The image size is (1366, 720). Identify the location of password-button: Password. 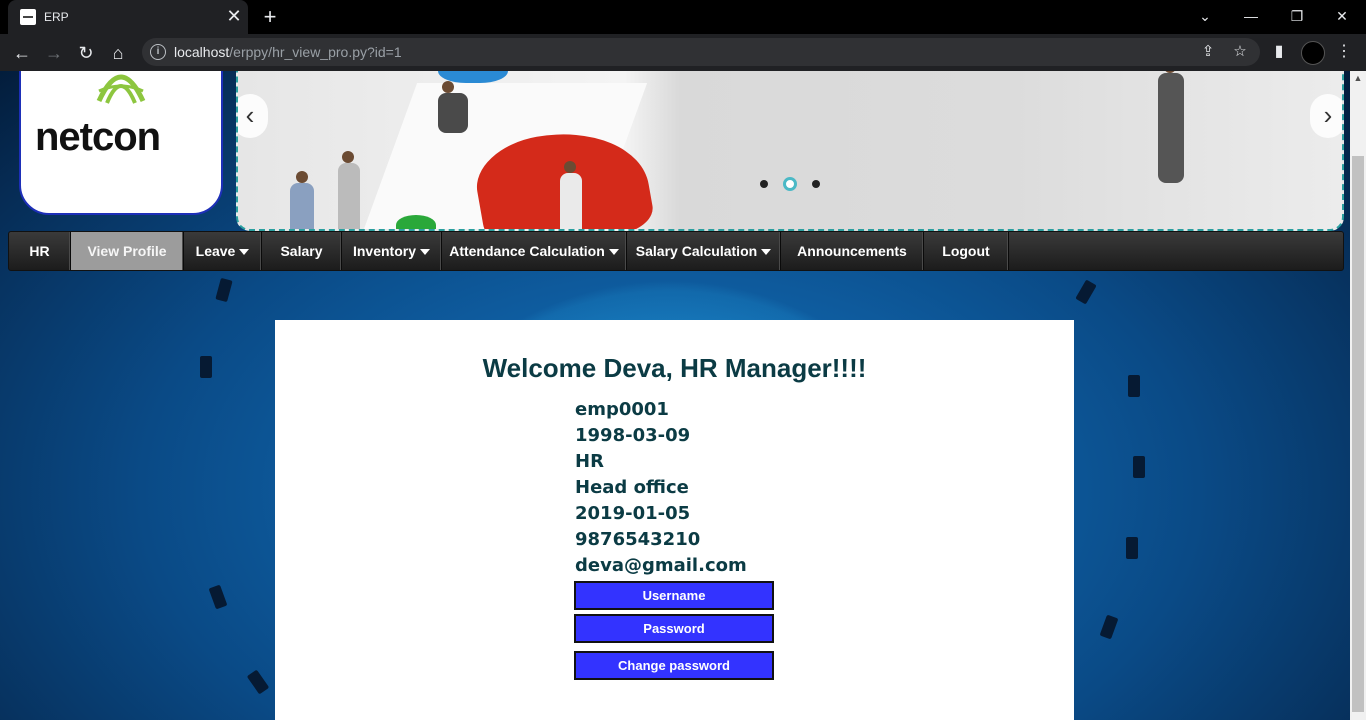
(674, 628).